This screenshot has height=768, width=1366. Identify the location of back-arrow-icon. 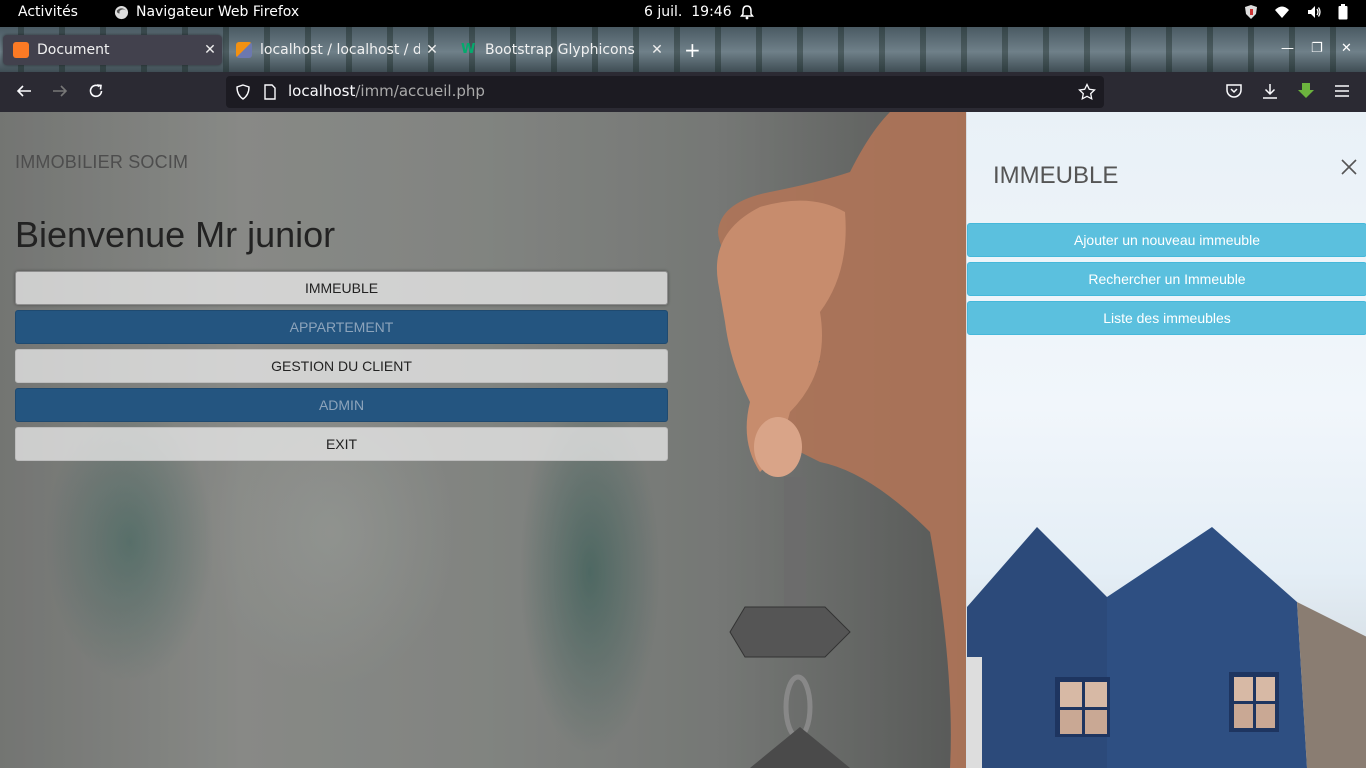
(24, 91).